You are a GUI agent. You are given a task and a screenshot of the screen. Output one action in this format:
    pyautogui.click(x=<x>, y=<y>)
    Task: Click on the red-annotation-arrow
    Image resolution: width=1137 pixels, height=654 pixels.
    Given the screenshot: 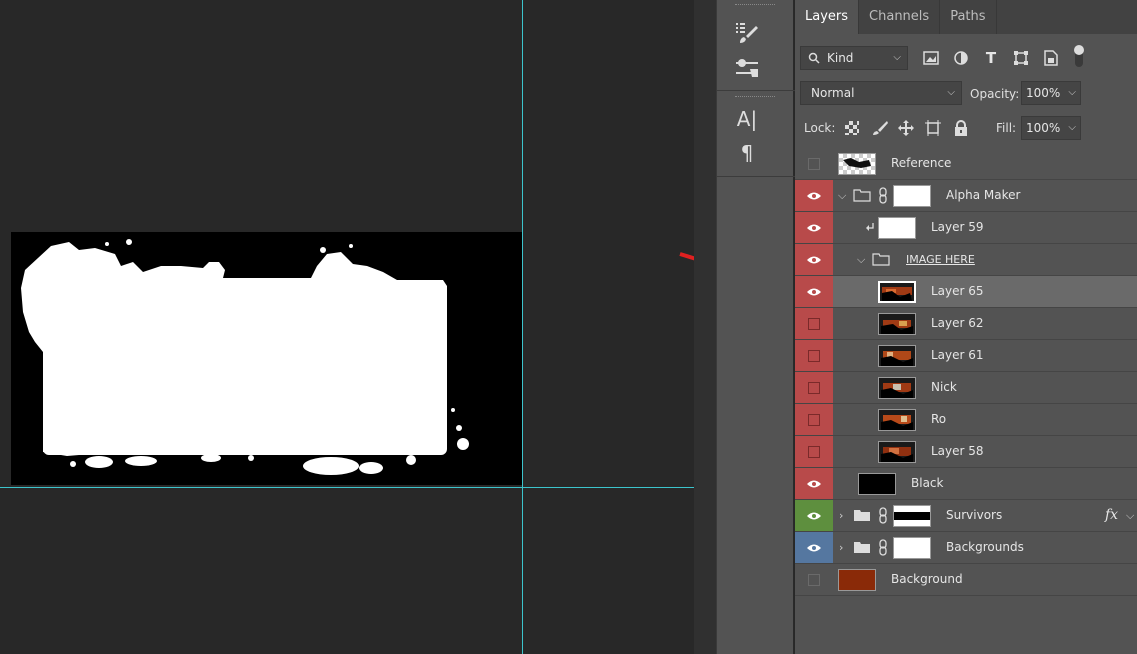 What is the action you would take?
    pyautogui.click(x=686, y=256)
    